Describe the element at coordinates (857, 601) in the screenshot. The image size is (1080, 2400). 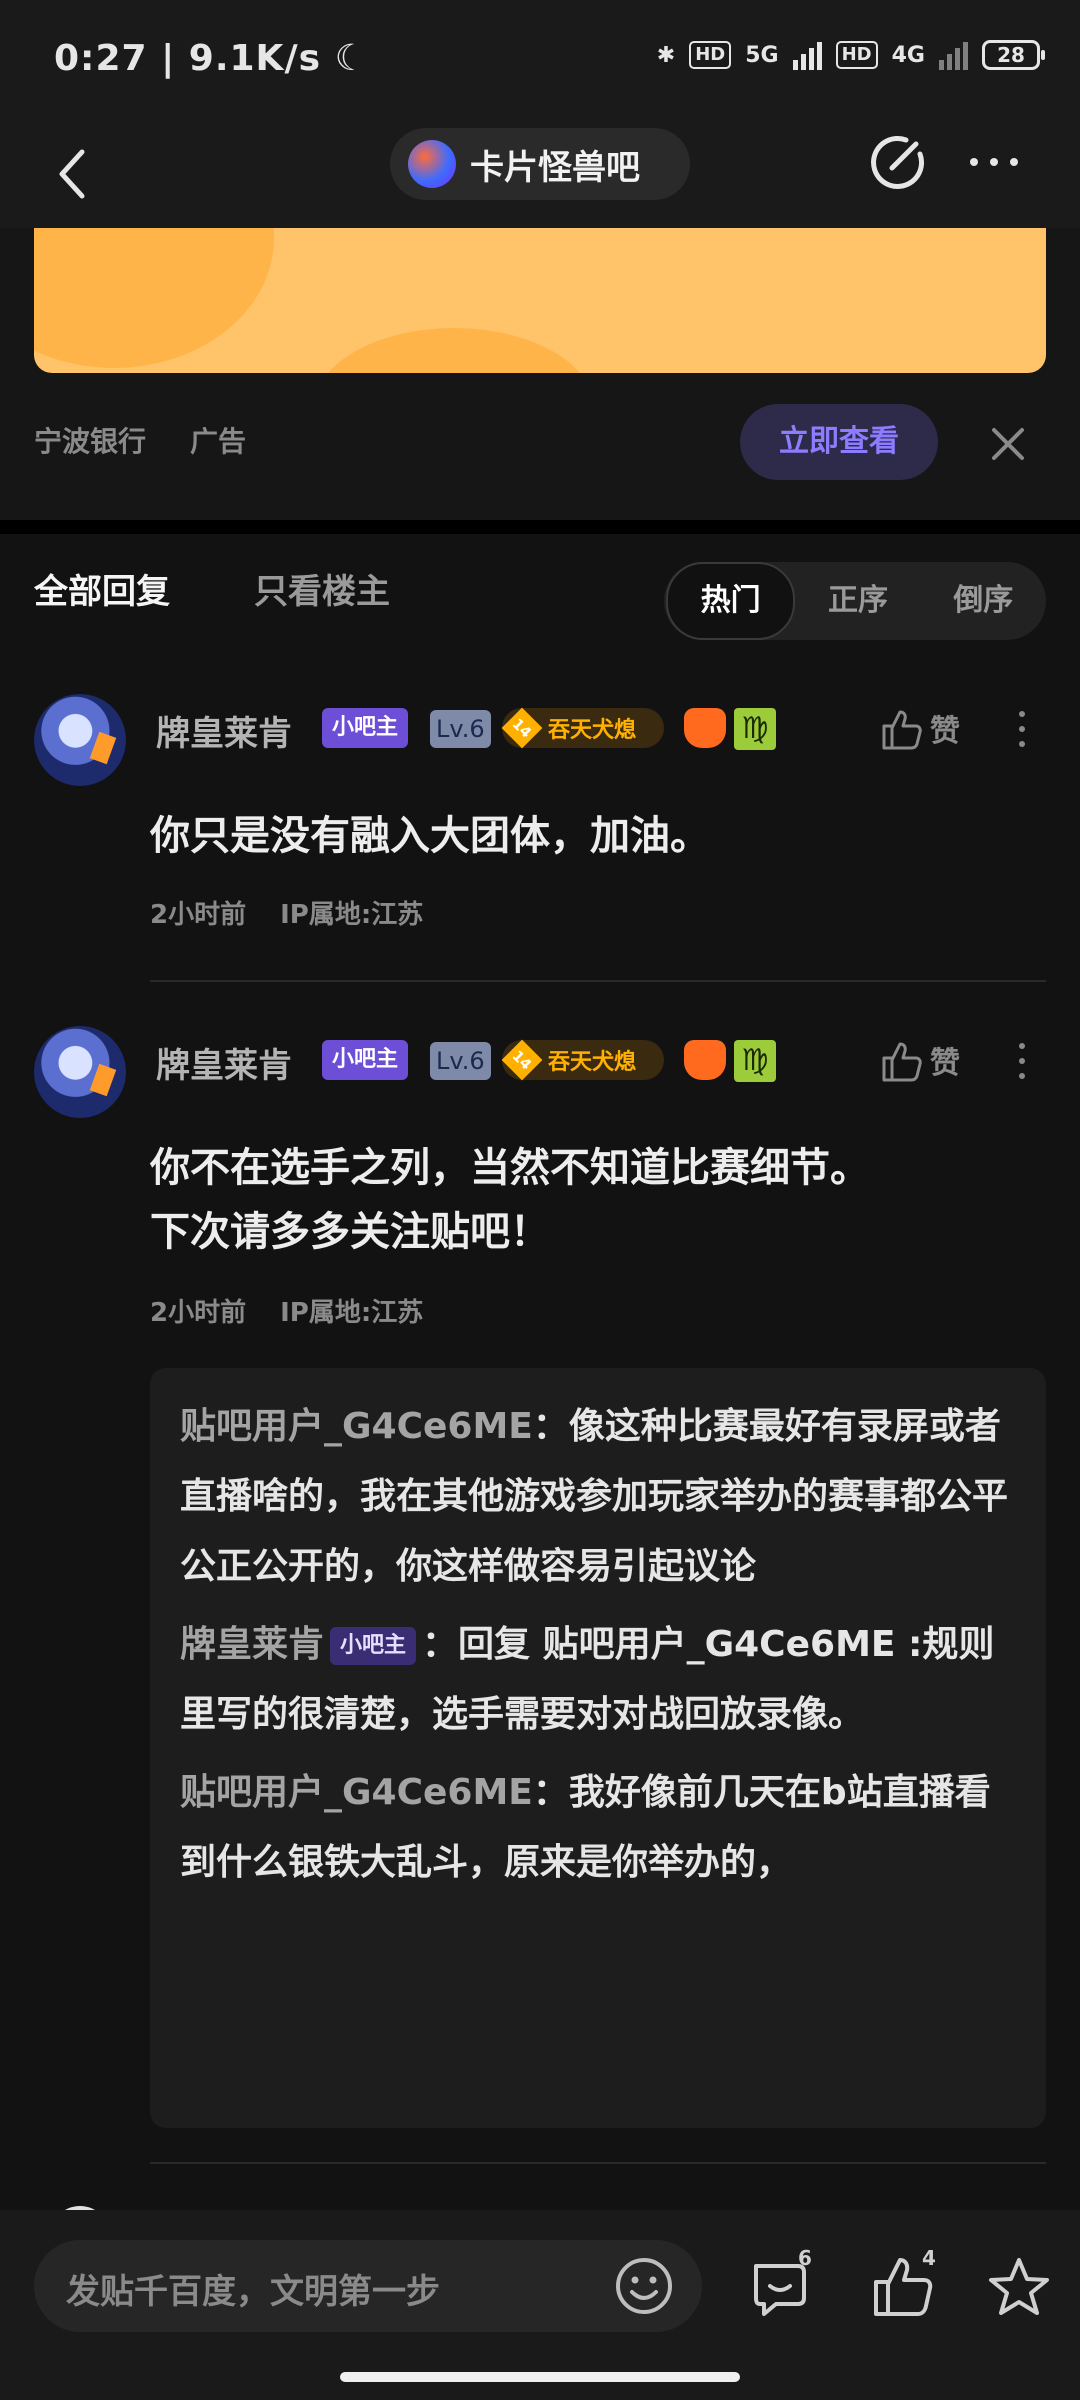
I see `sort-ascending: 正序` at that location.